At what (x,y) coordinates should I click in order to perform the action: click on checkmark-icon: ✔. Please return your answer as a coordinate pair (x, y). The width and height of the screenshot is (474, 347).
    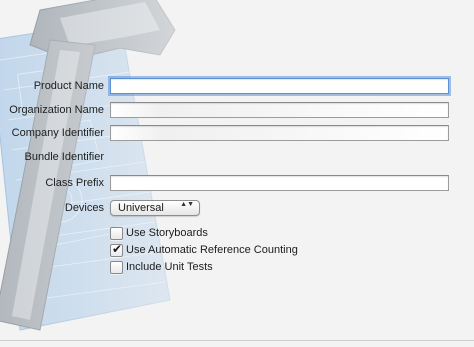
    Looking at the image, I should click on (117, 249).